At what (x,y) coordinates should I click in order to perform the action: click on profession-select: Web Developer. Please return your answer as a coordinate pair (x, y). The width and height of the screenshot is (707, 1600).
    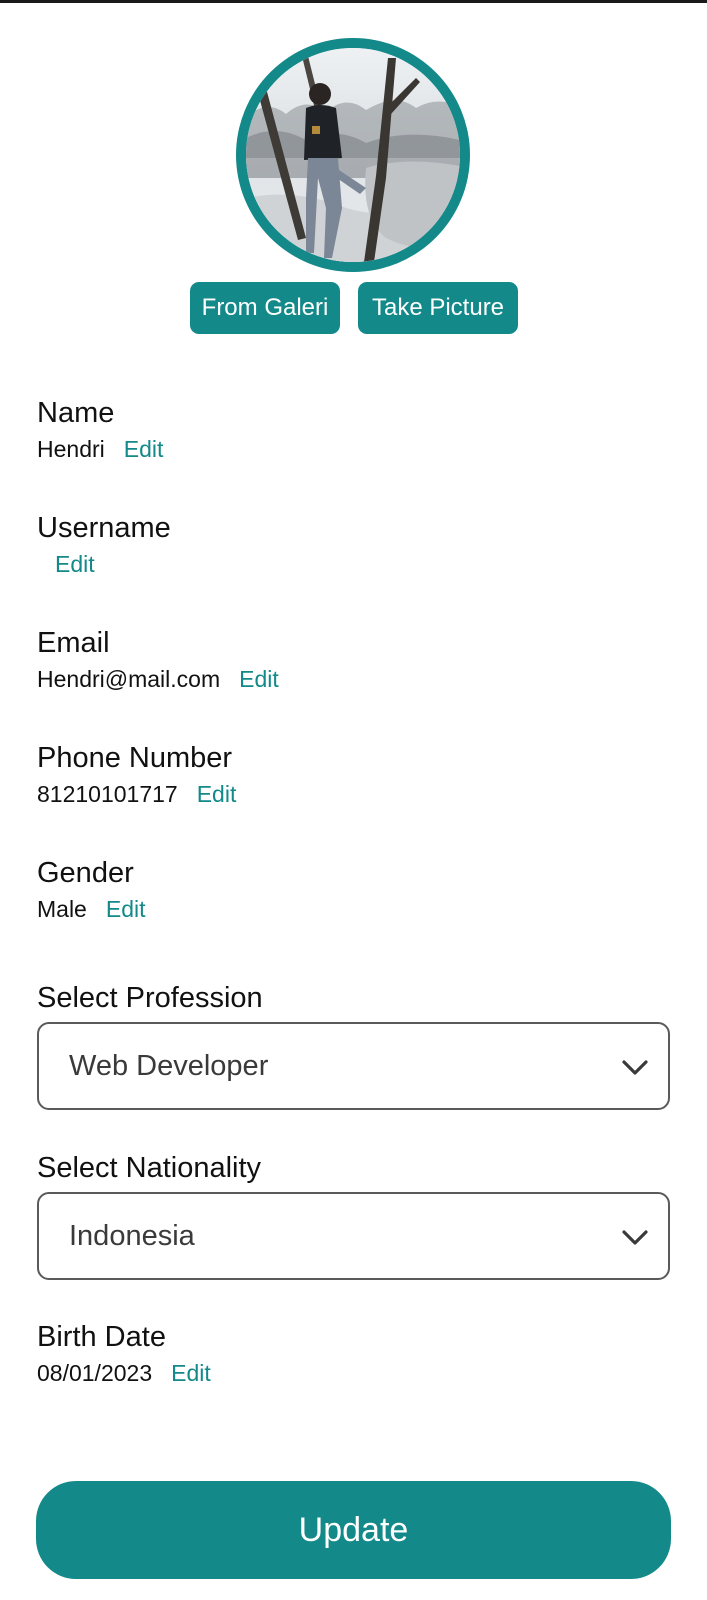
    Looking at the image, I should click on (353, 1066).